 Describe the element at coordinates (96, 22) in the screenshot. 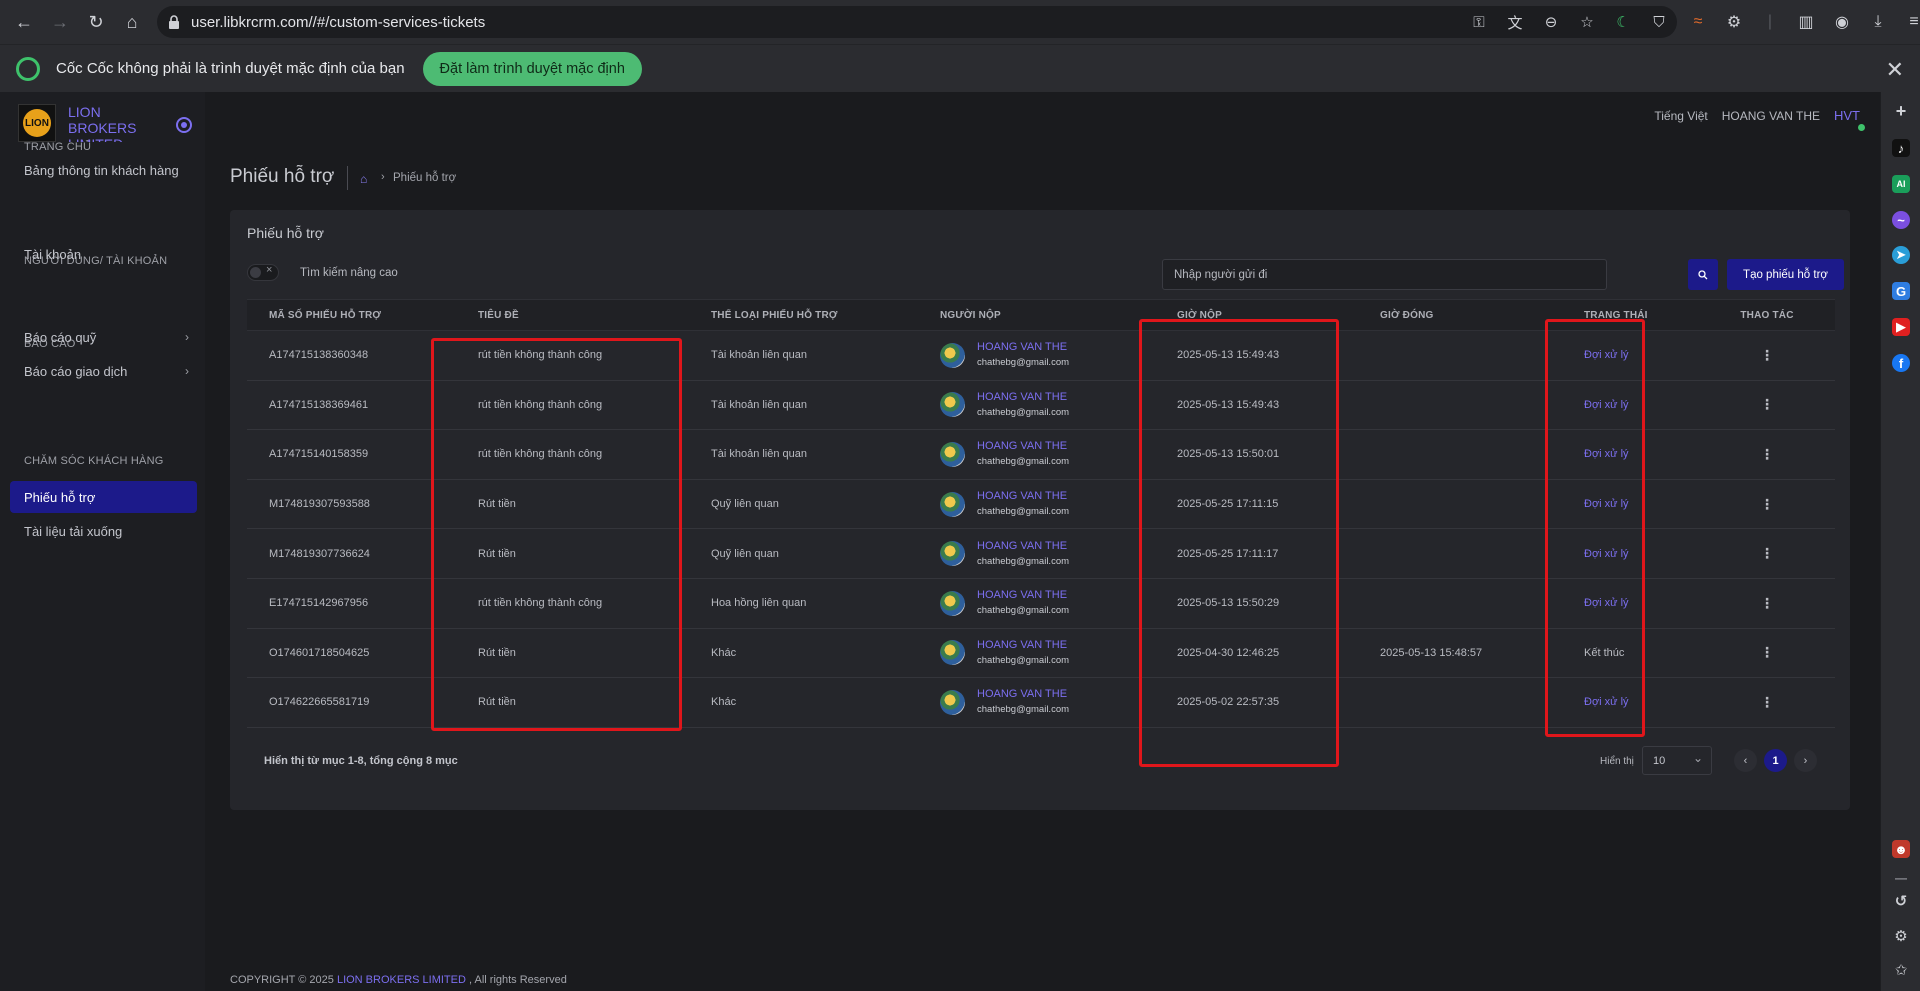

I see `reload-icon: ↻` at that location.